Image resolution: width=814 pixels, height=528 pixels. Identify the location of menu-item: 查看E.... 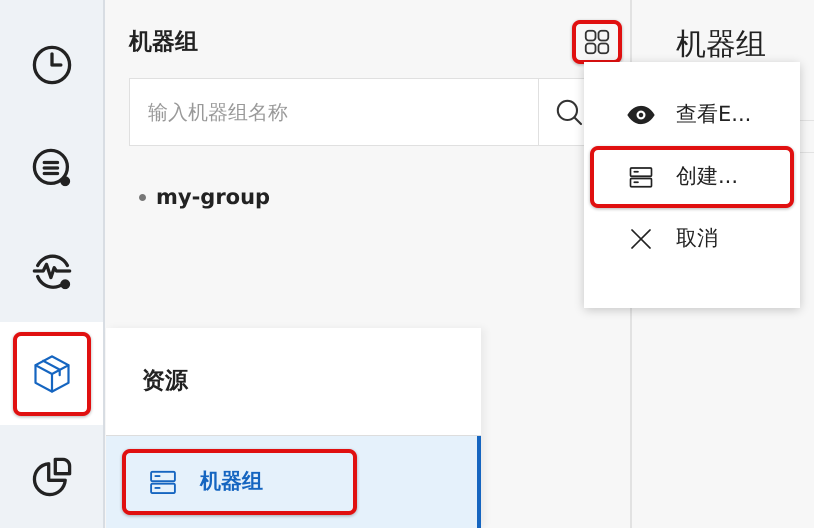
(692, 115).